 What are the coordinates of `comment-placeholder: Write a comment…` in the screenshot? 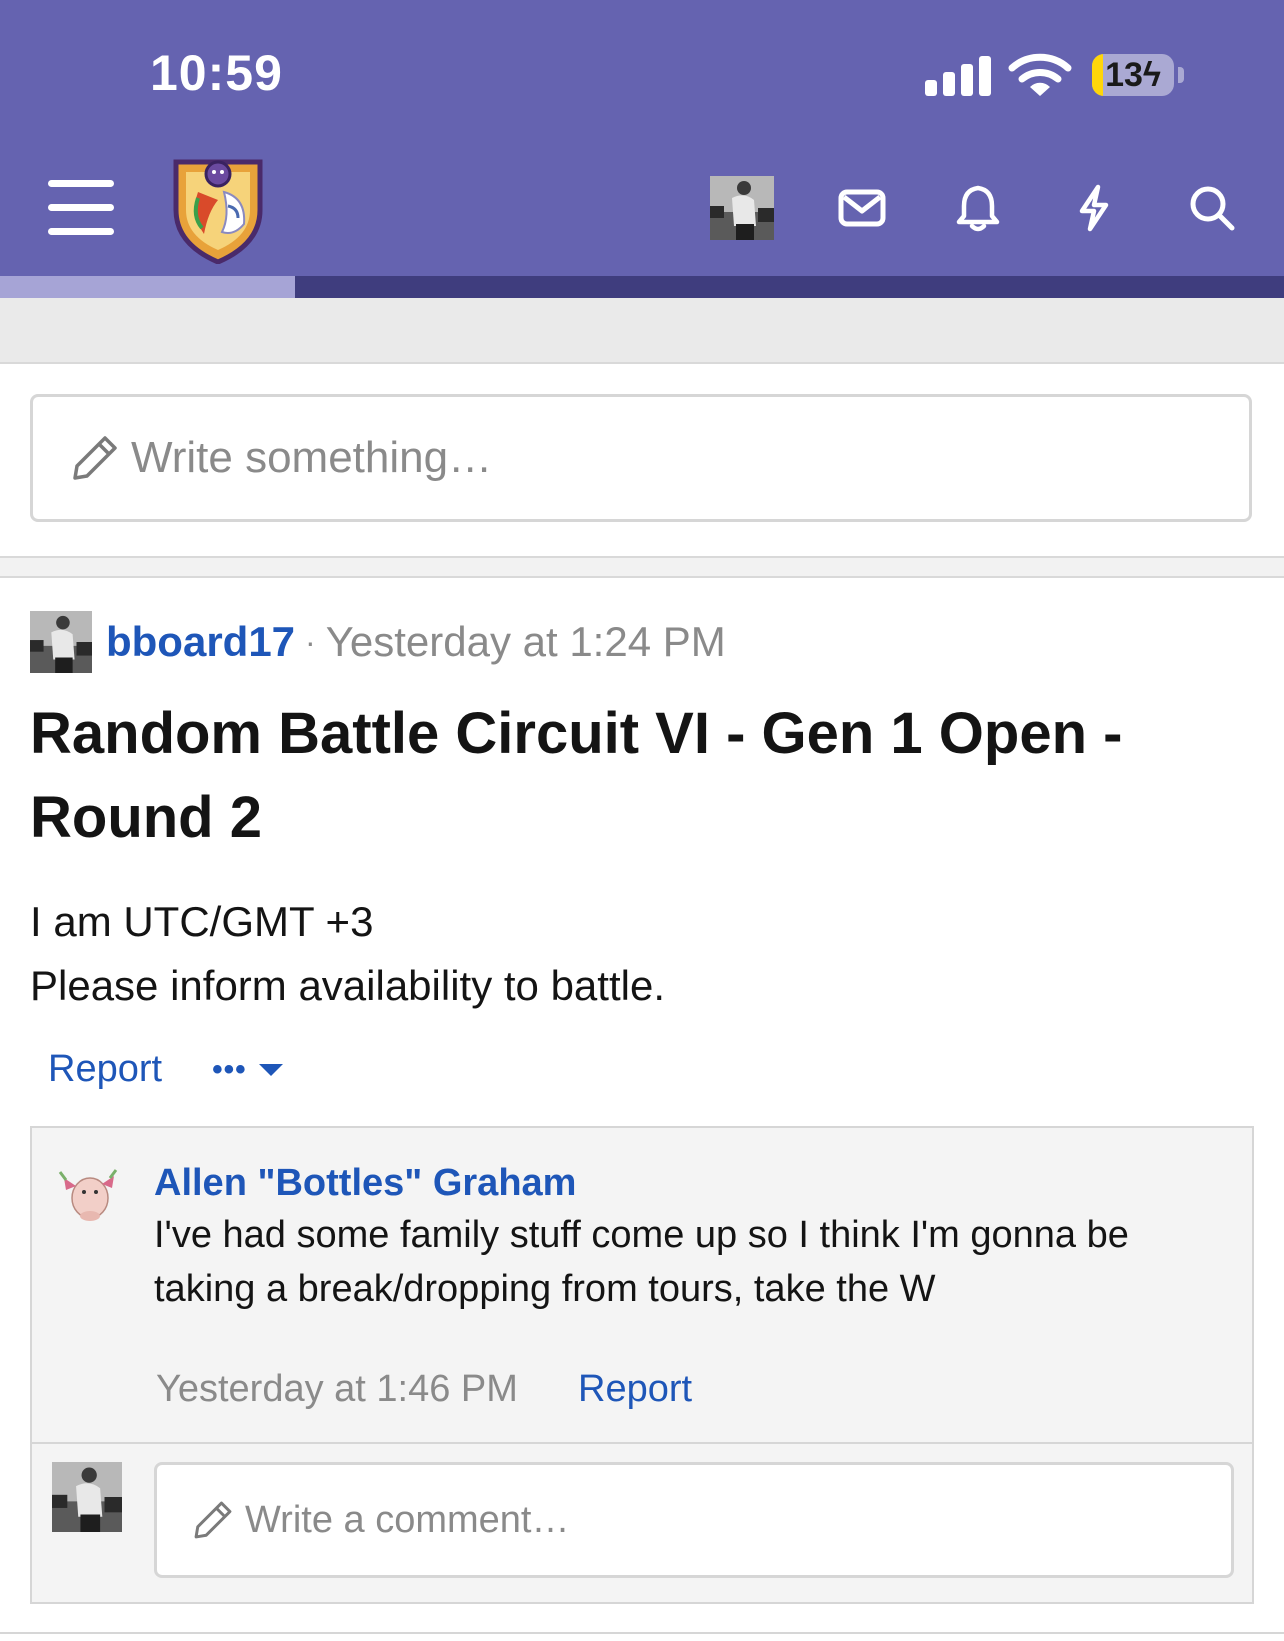 It's located at (407, 1519).